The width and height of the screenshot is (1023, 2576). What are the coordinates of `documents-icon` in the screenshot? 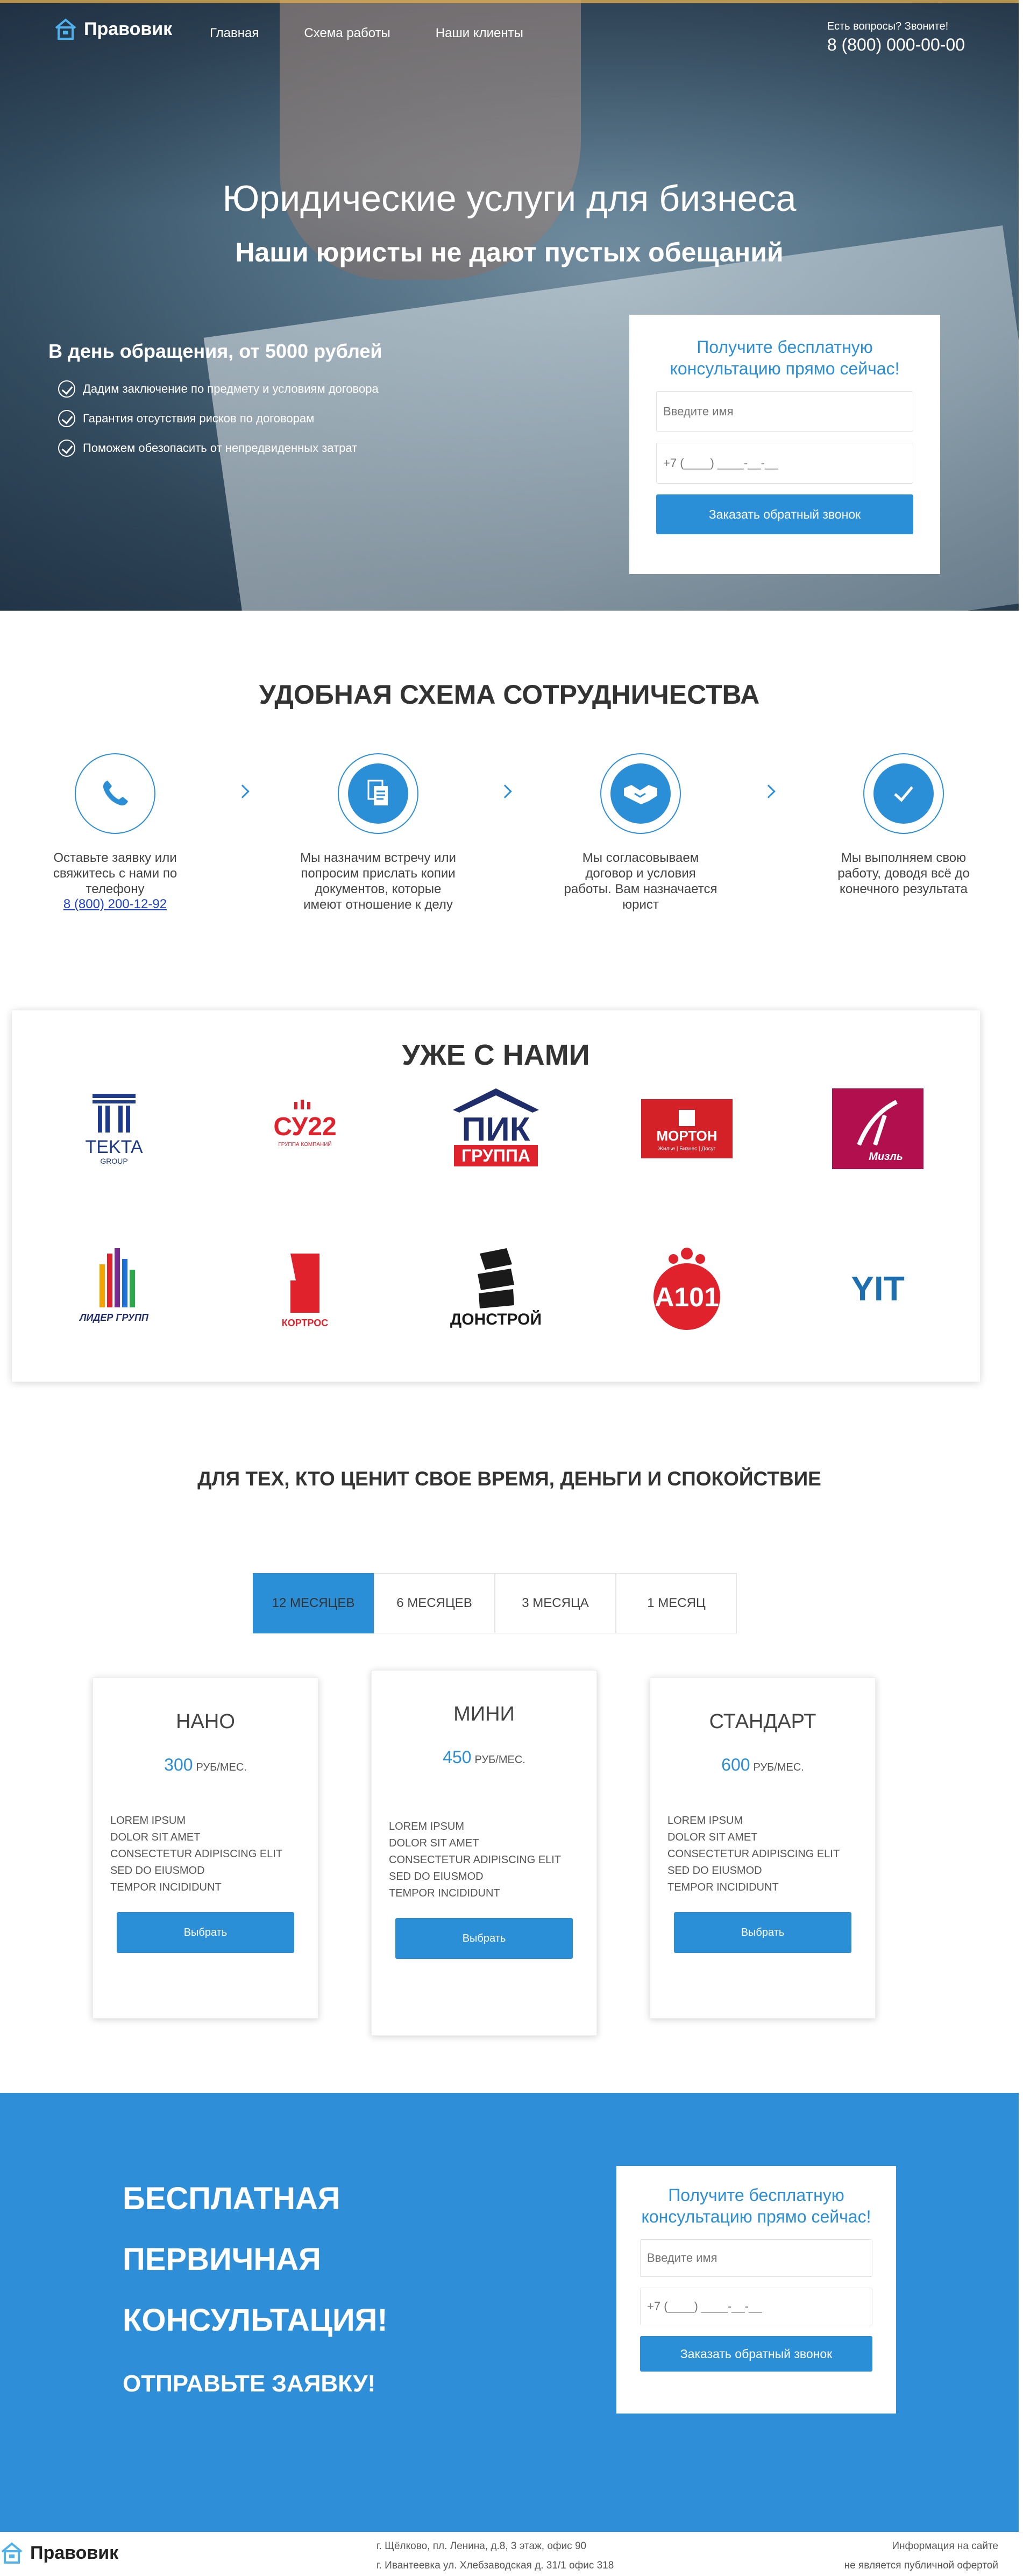 It's located at (377, 792).